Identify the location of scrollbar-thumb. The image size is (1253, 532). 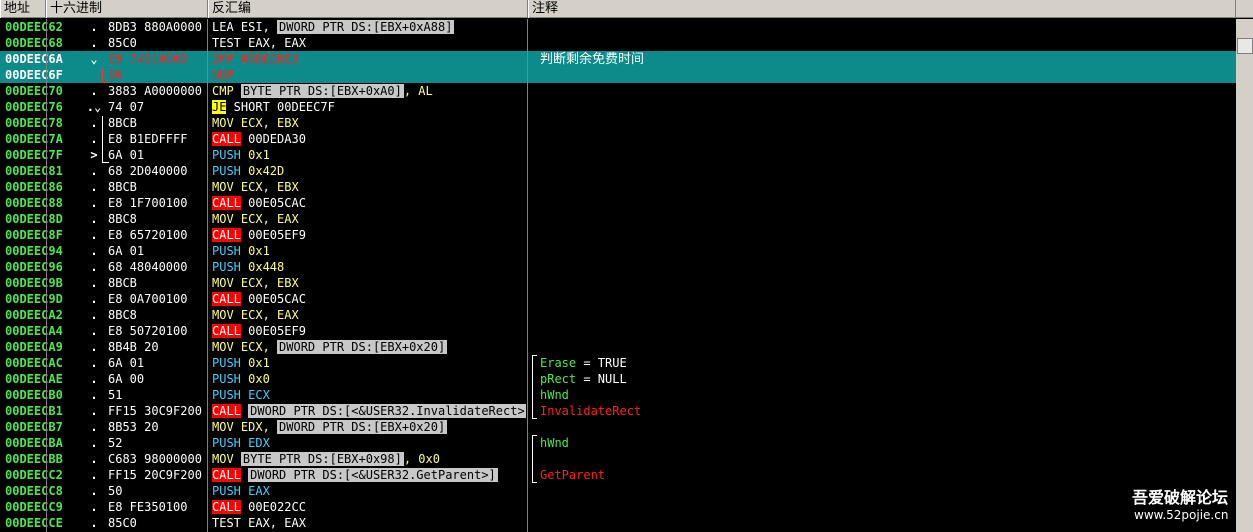
(1245, 46).